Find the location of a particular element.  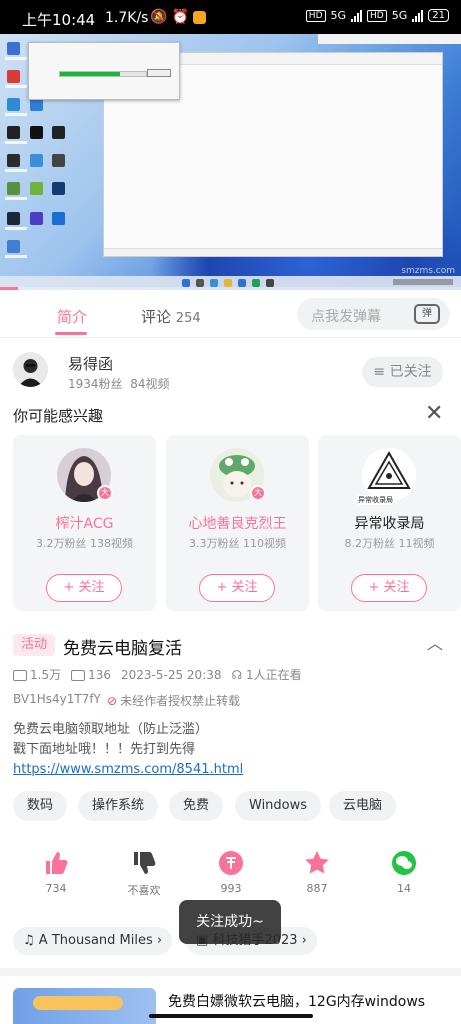

recommend-name: 榨汁ACG is located at coordinates (84, 523).